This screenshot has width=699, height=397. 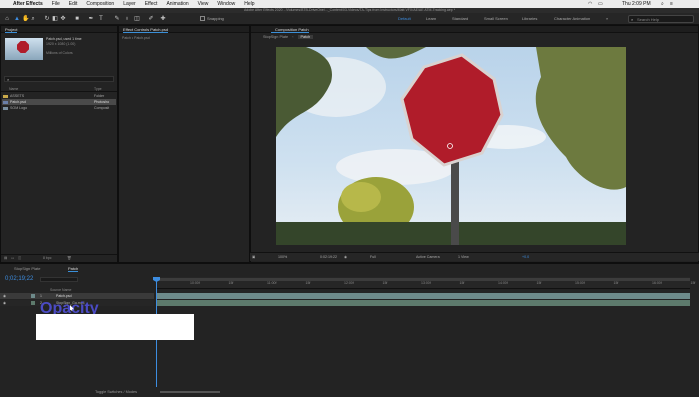 What do you see at coordinates (59, 79) in the screenshot?
I see `project-search-input: ⌕` at bounding box center [59, 79].